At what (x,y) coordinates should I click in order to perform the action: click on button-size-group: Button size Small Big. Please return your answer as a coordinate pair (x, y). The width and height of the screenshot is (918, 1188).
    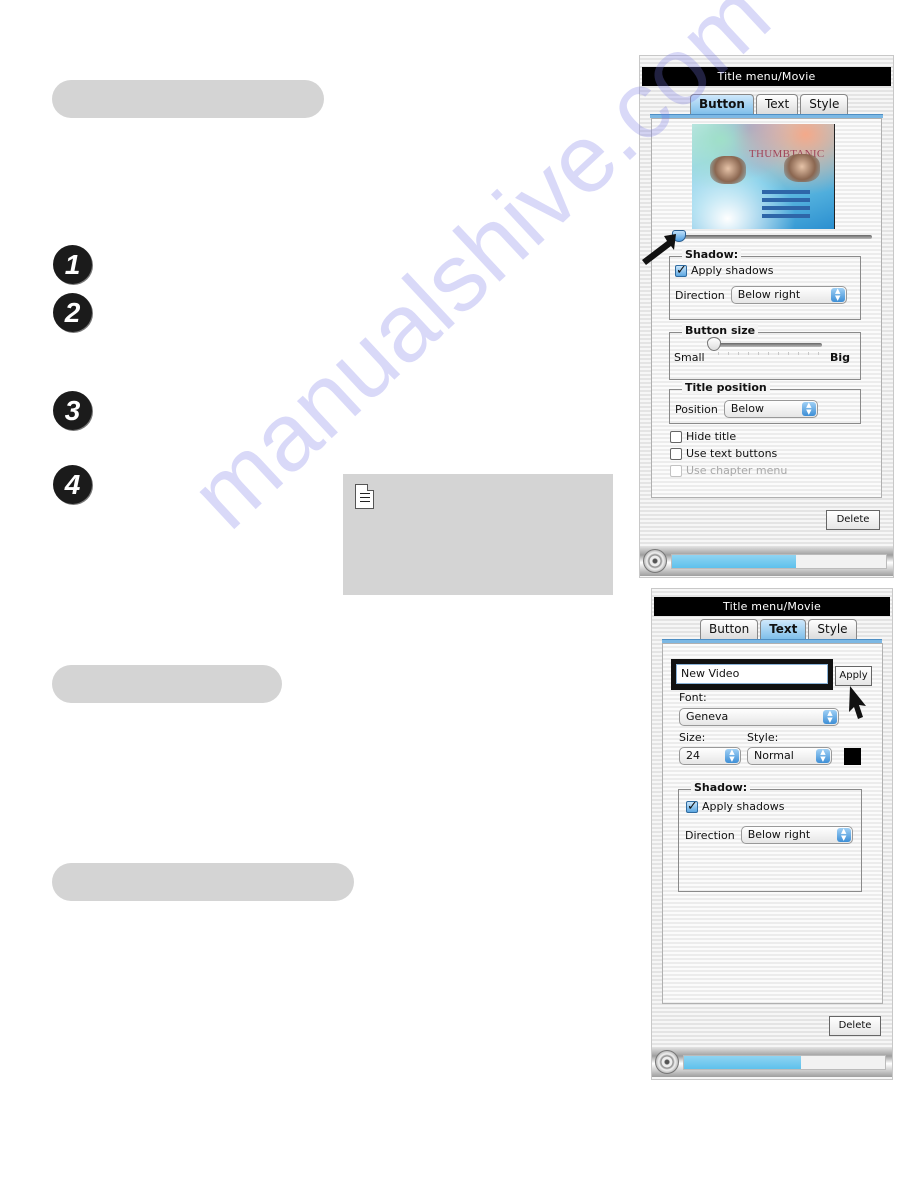
    Looking at the image, I should click on (765, 352).